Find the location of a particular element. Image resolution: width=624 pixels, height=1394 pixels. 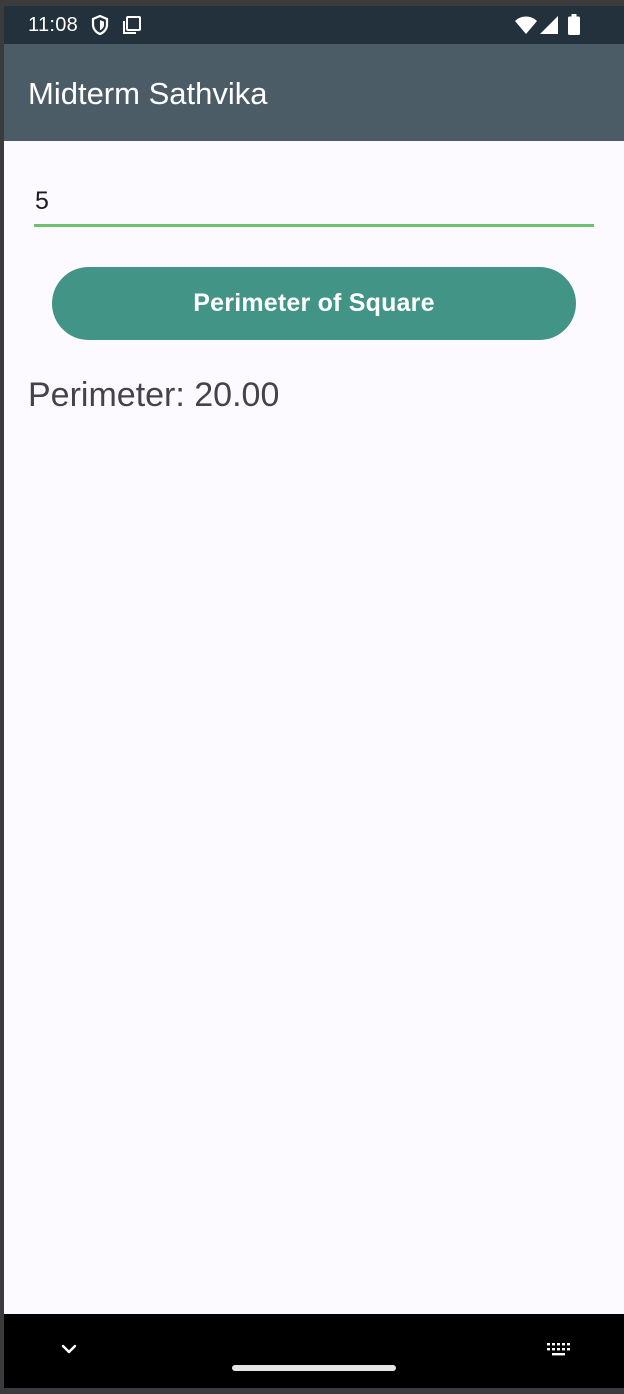

side-length-input: 5 is located at coordinates (314, 201).